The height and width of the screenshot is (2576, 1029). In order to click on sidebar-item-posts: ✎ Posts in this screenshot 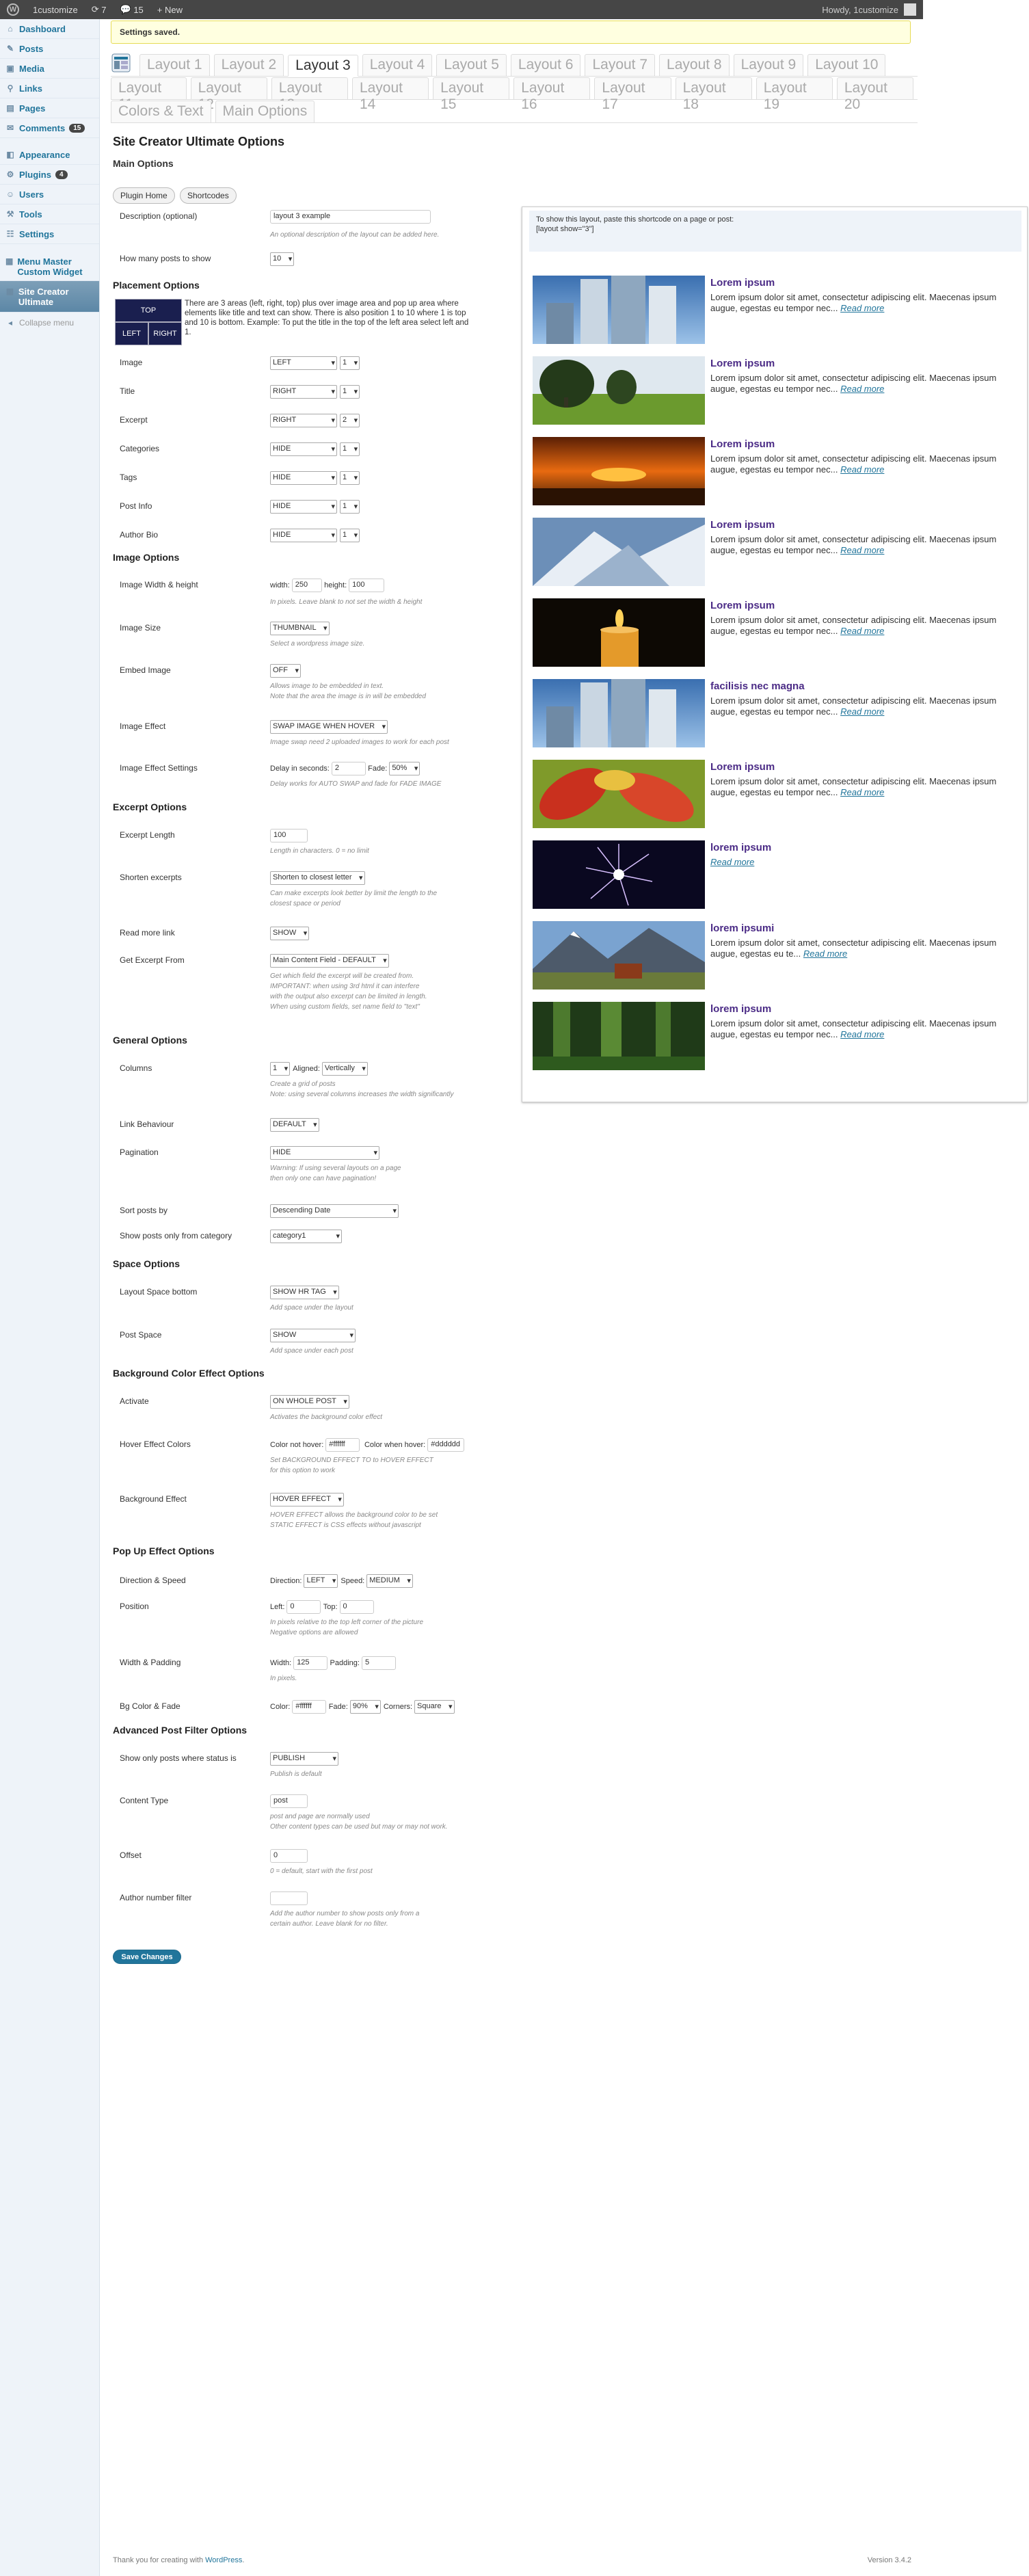, I will do `click(49, 49)`.